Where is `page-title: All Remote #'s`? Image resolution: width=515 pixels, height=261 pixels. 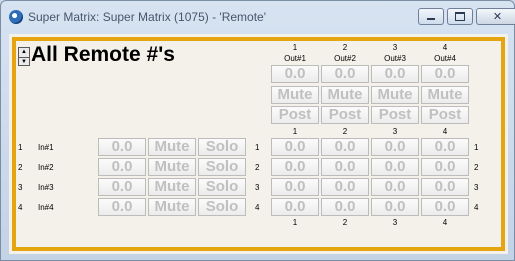 page-title: All Remote #'s is located at coordinates (103, 54).